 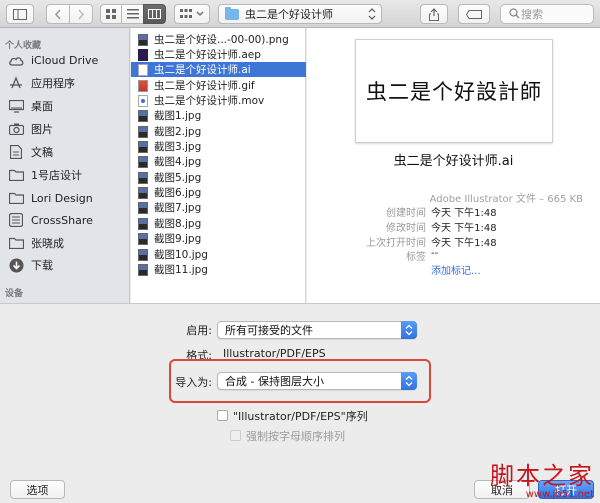 I want to click on file-name: 截图6.jpg, so click(x=178, y=193).